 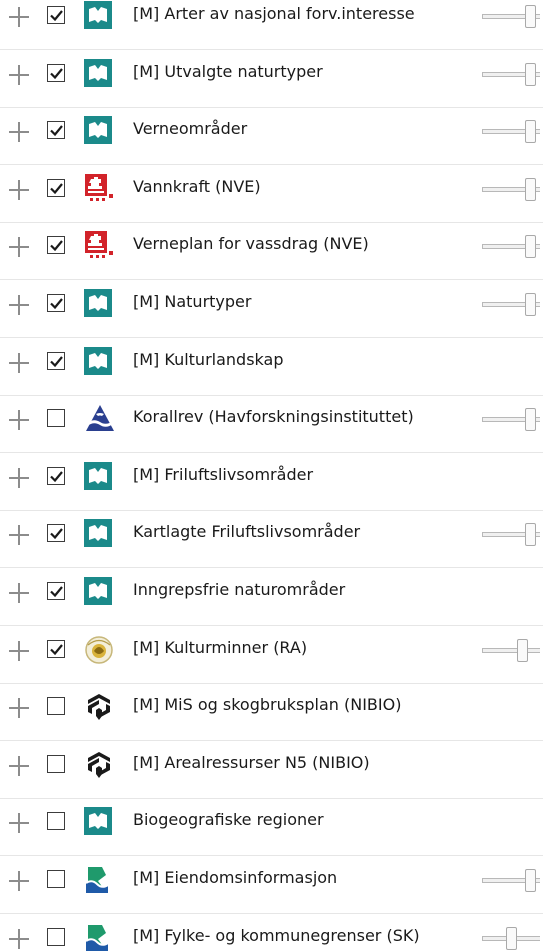 What do you see at coordinates (98, 187) in the screenshot?
I see `nve-icon` at bounding box center [98, 187].